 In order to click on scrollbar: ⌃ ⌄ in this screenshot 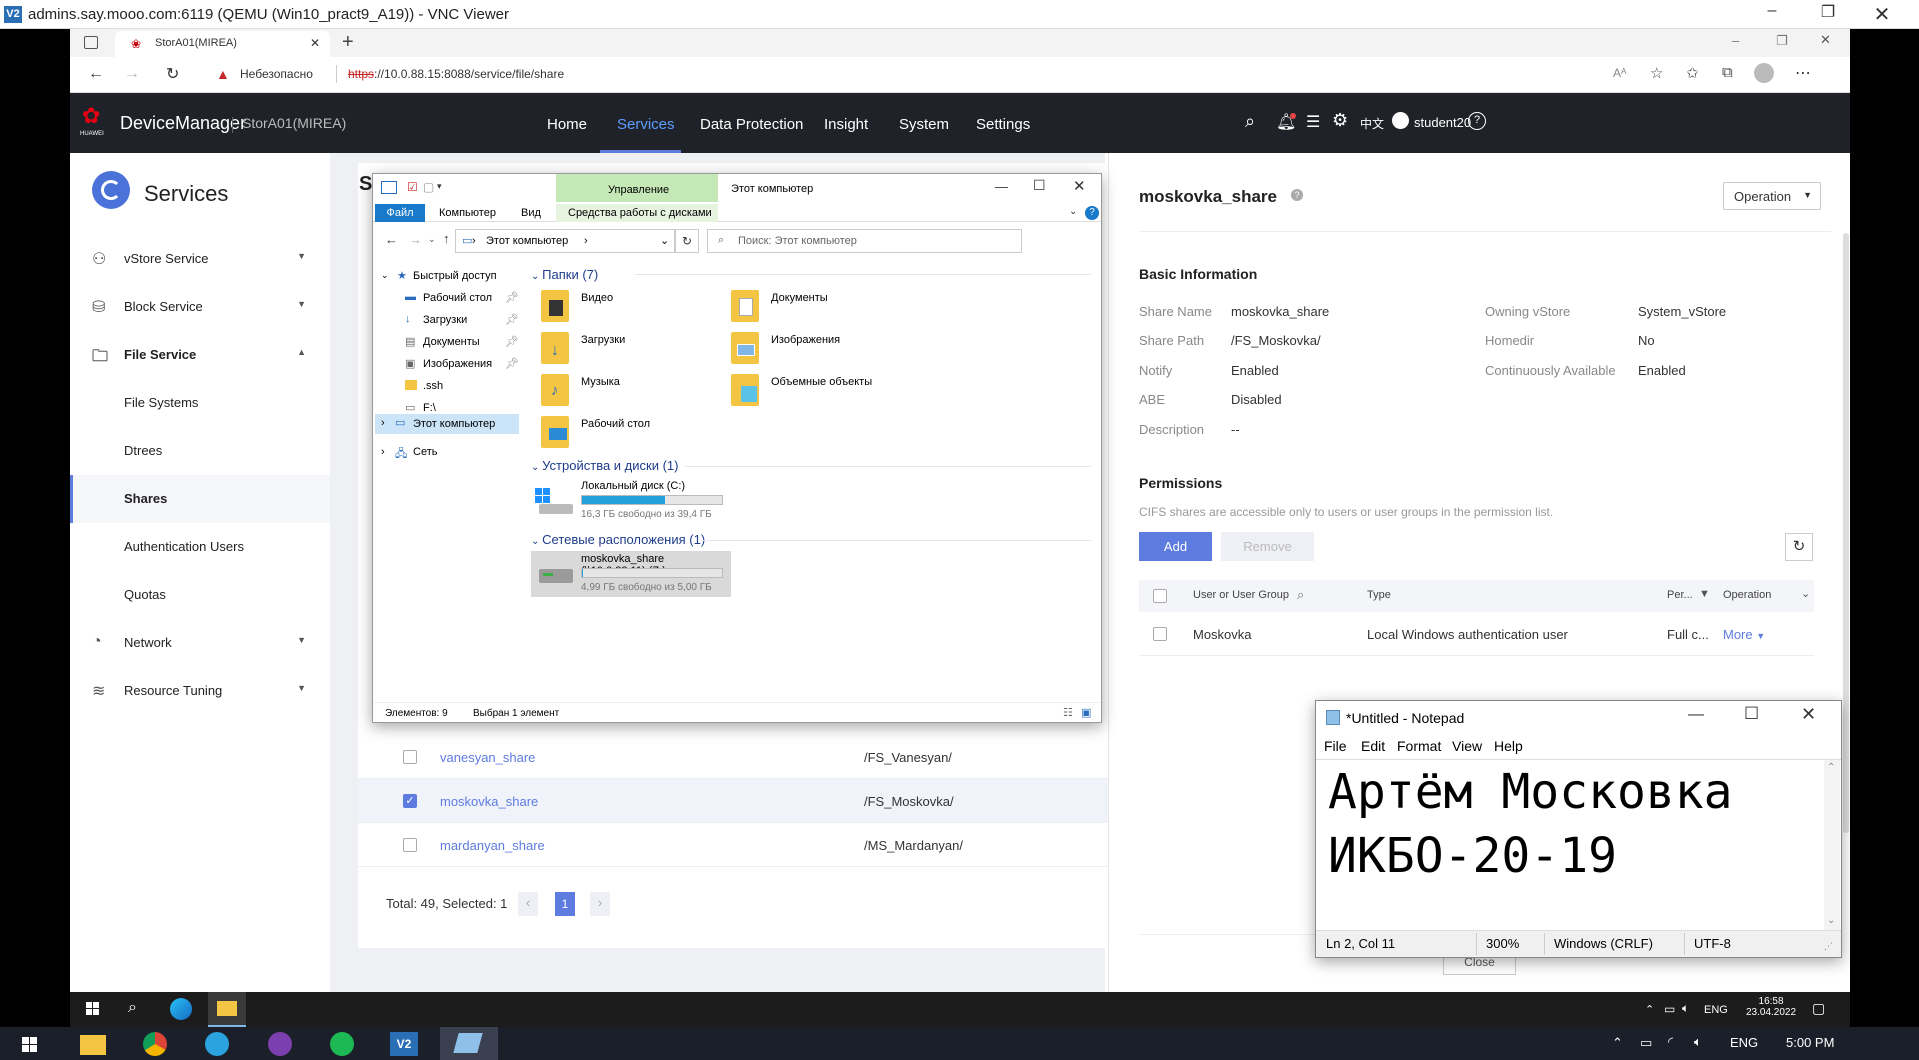, I will do `click(1832, 845)`.